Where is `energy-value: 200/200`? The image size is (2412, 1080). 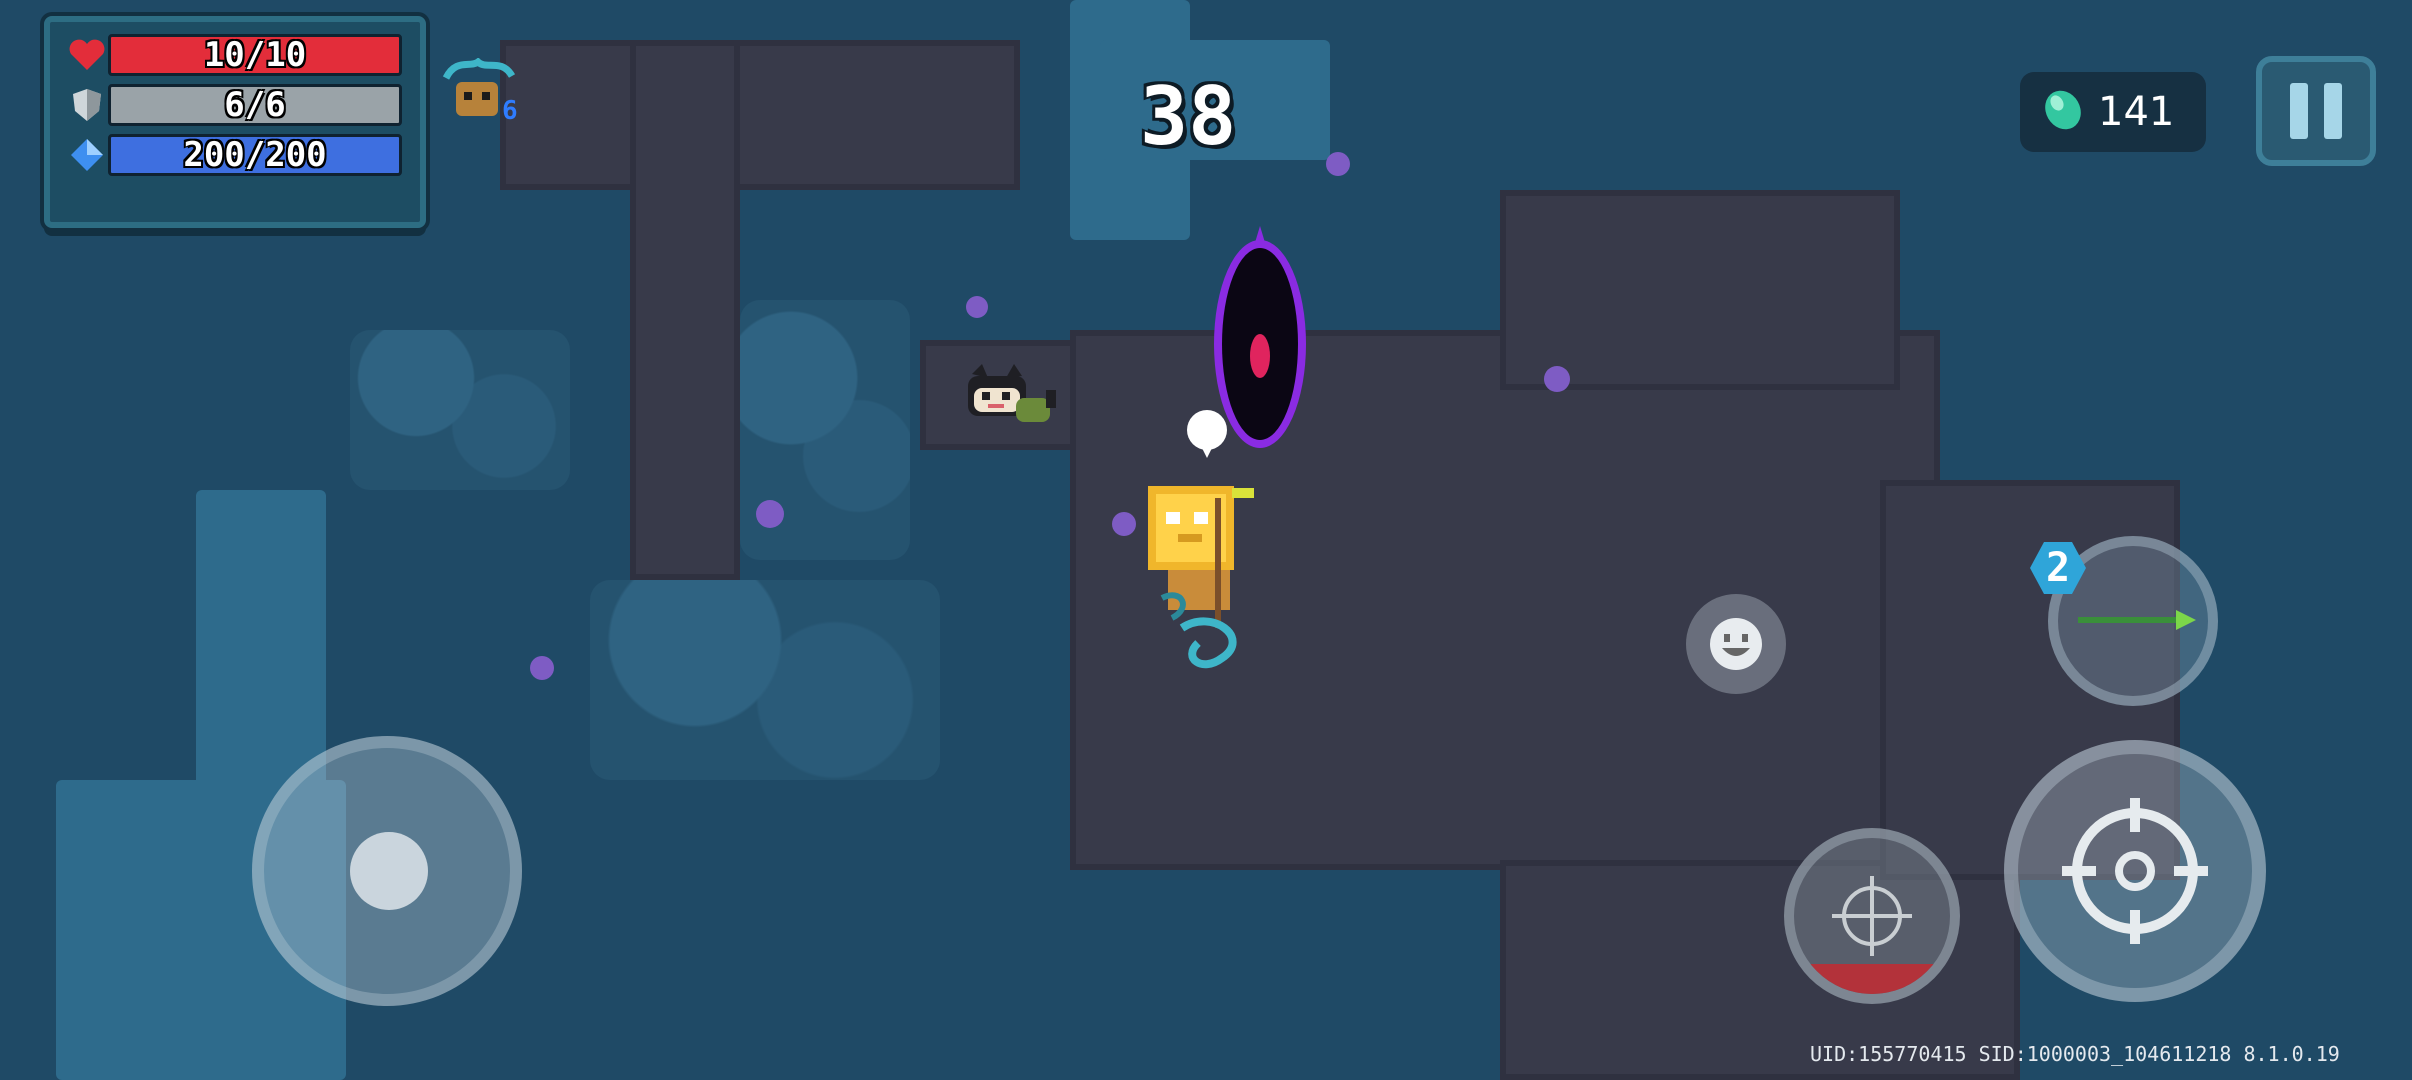 energy-value: 200/200 is located at coordinates (255, 155).